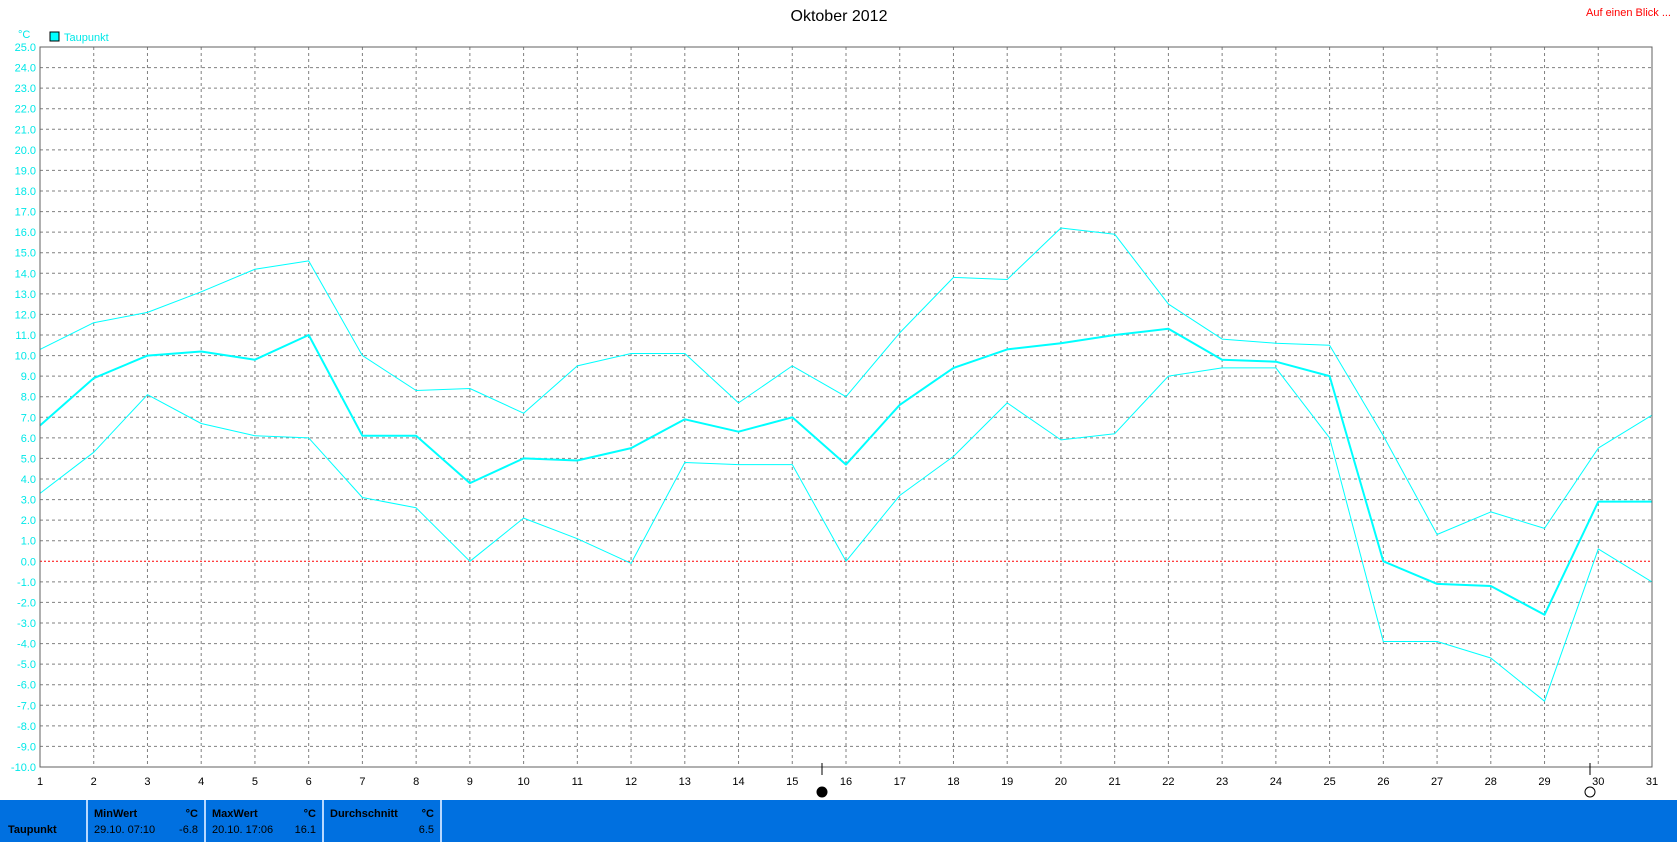  What do you see at coordinates (201, 782) in the screenshot?
I see `x-tick-label: 4` at bounding box center [201, 782].